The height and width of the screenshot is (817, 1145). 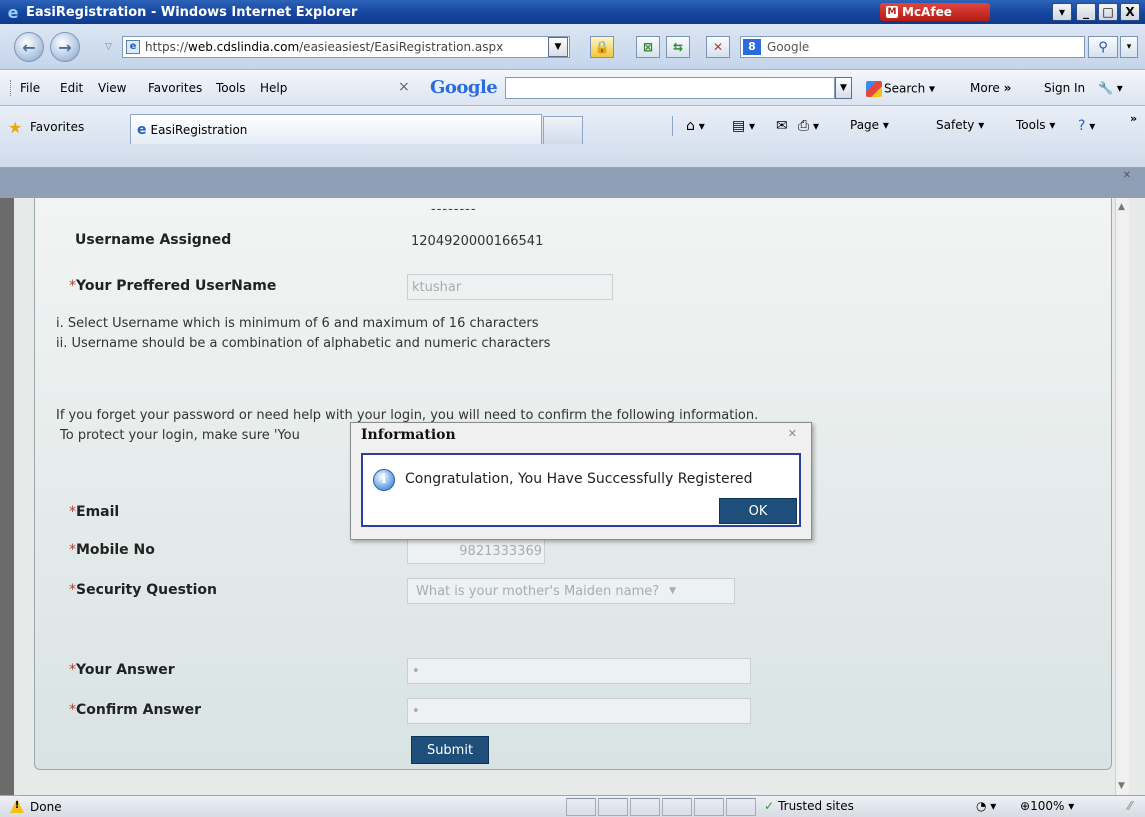 I want to click on new-tab-button, so click(x=563, y=130).